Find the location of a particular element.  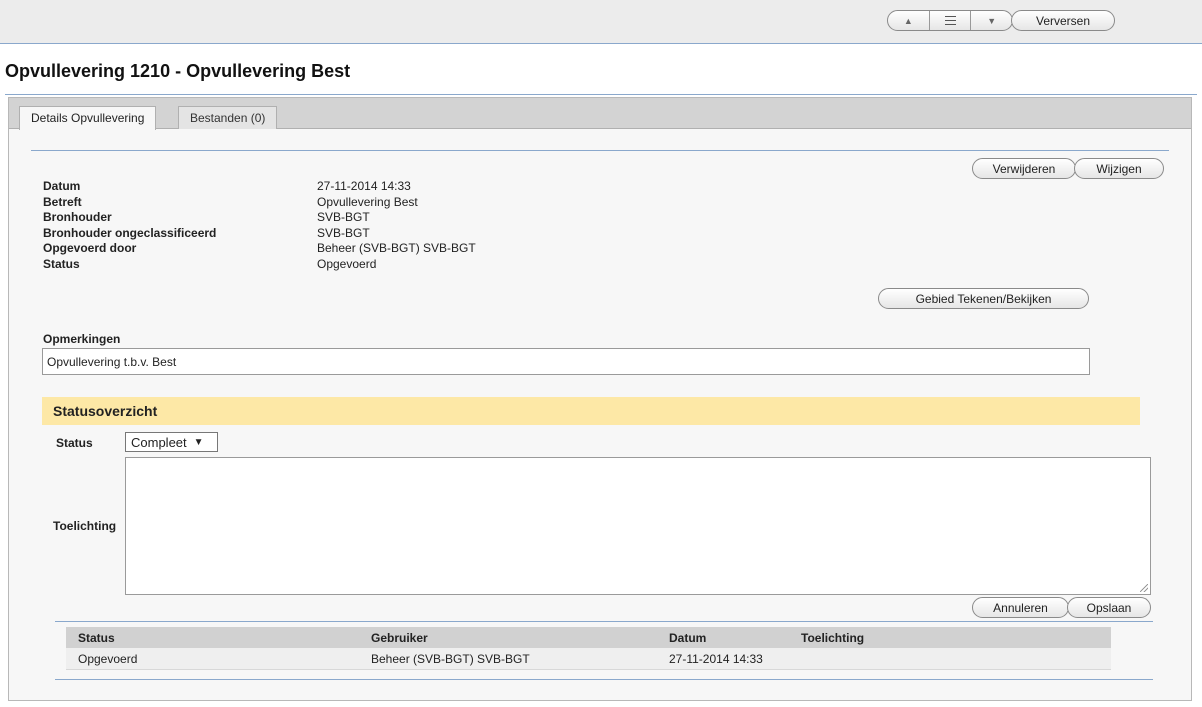

resize-grip-icon is located at coordinates (1144, 588).